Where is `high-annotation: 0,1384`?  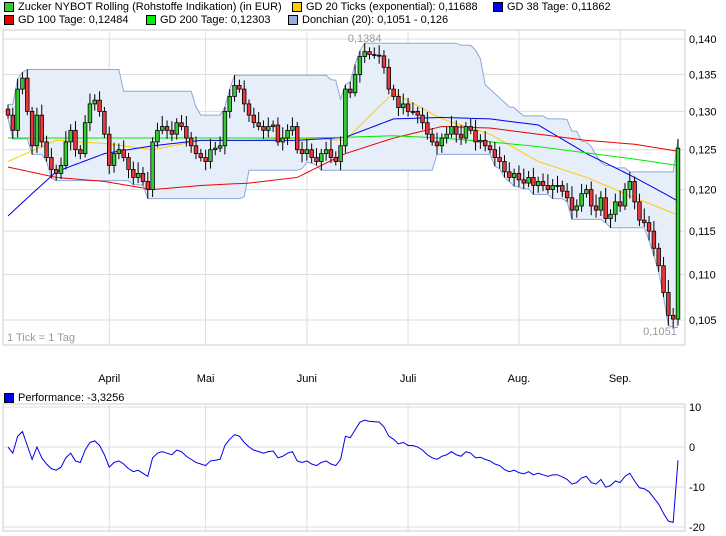 high-annotation: 0,1384 is located at coordinates (365, 39).